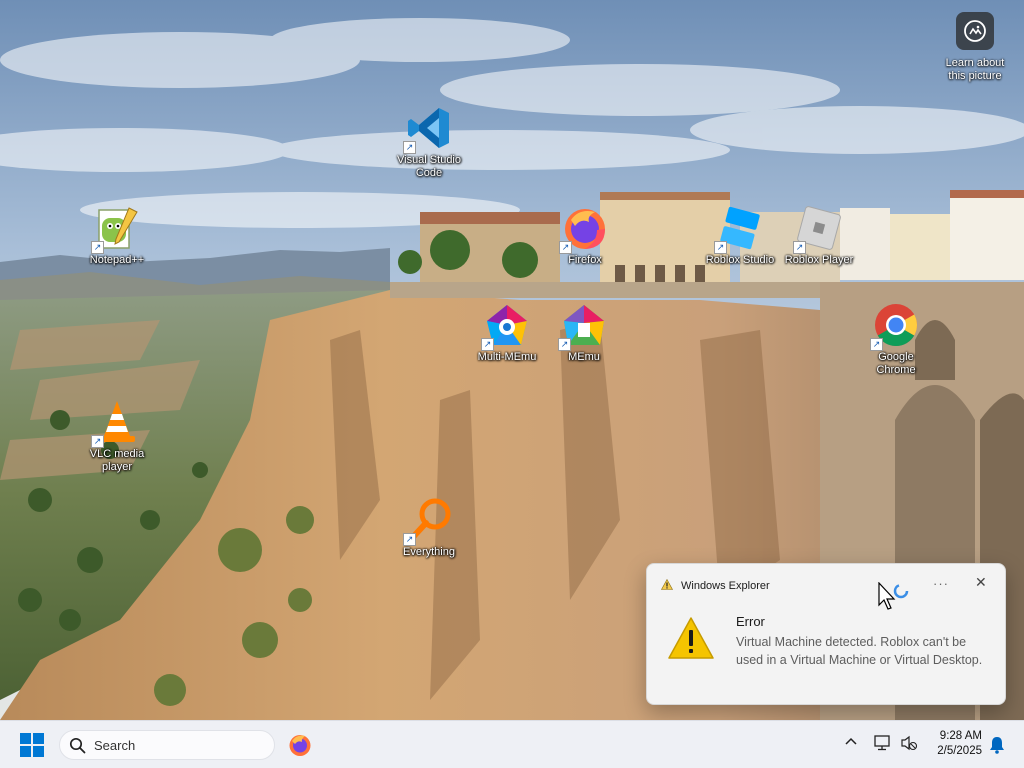 The height and width of the screenshot is (768, 1024). What do you see at coordinates (116, 423) in the screenshot?
I see `vlc-icon: ↗` at bounding box center [116, 423].